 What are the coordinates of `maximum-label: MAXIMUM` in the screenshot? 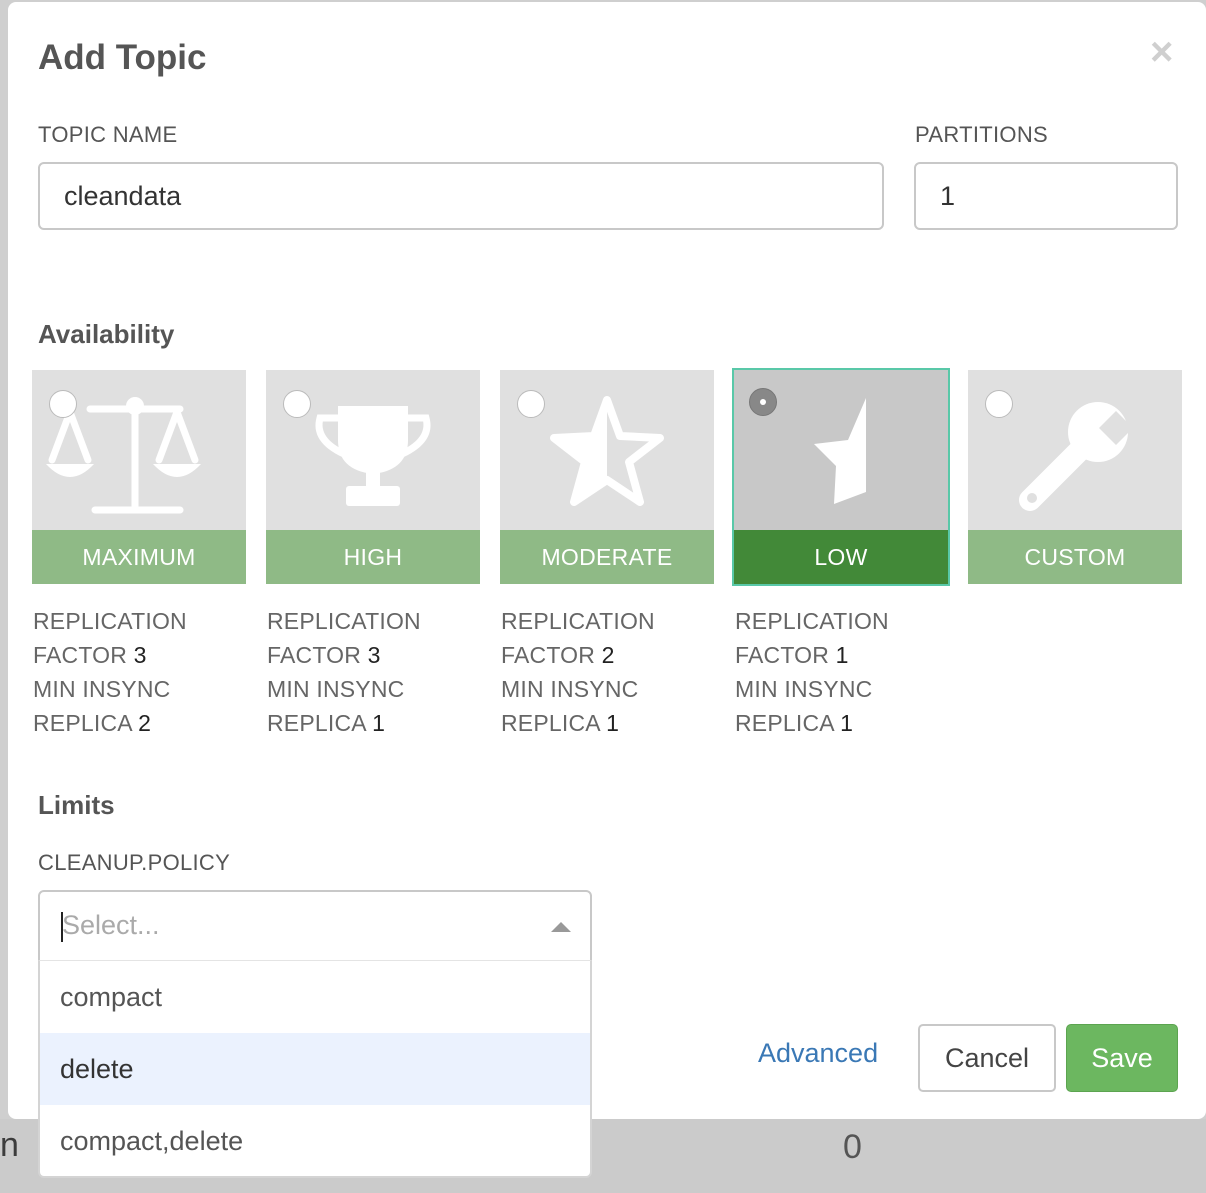 It's located at (139, 557).